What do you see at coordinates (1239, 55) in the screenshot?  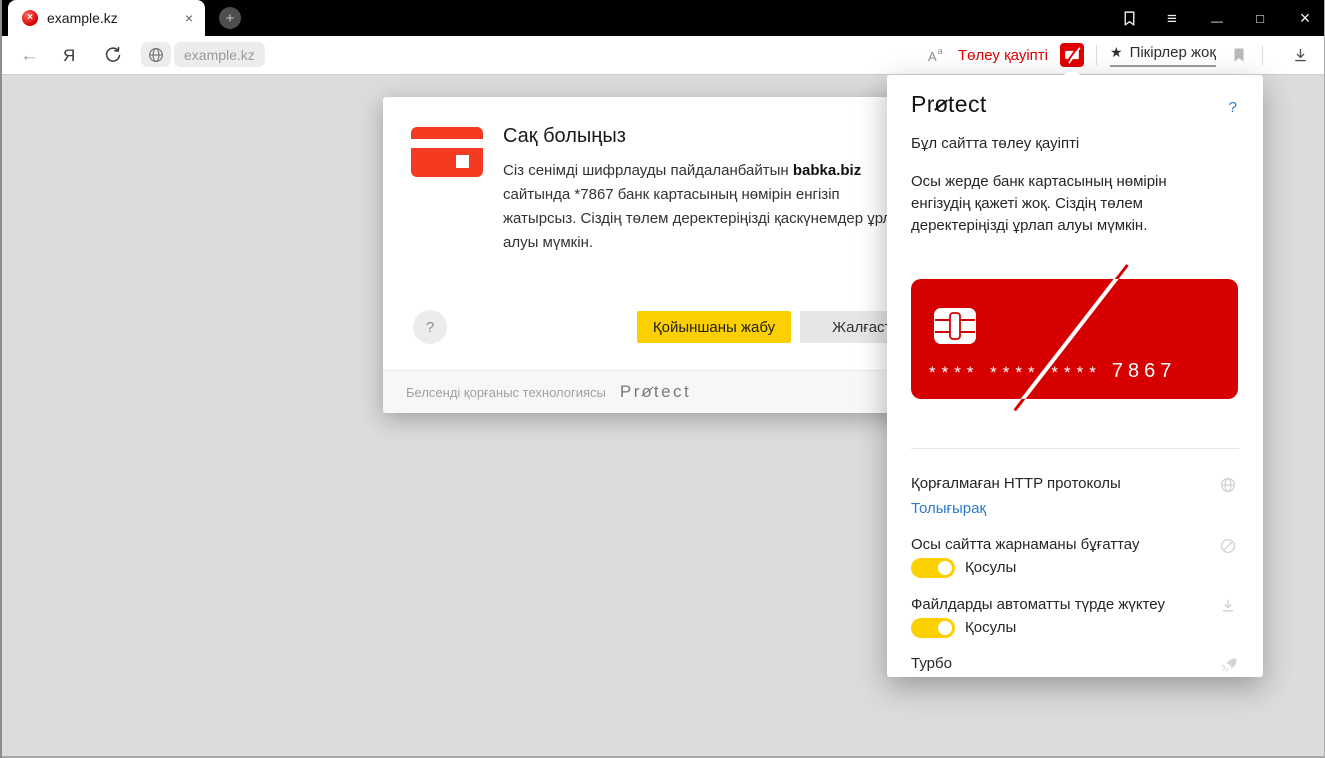 I see `bookmark-icon` at bounding box center [1239, 55].